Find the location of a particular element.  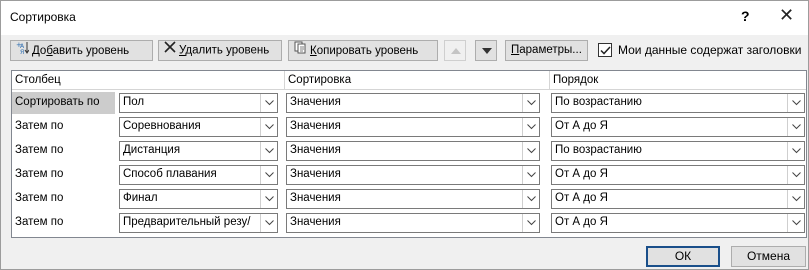

combo-value: Соревнования is located at coordinates (162, 126).